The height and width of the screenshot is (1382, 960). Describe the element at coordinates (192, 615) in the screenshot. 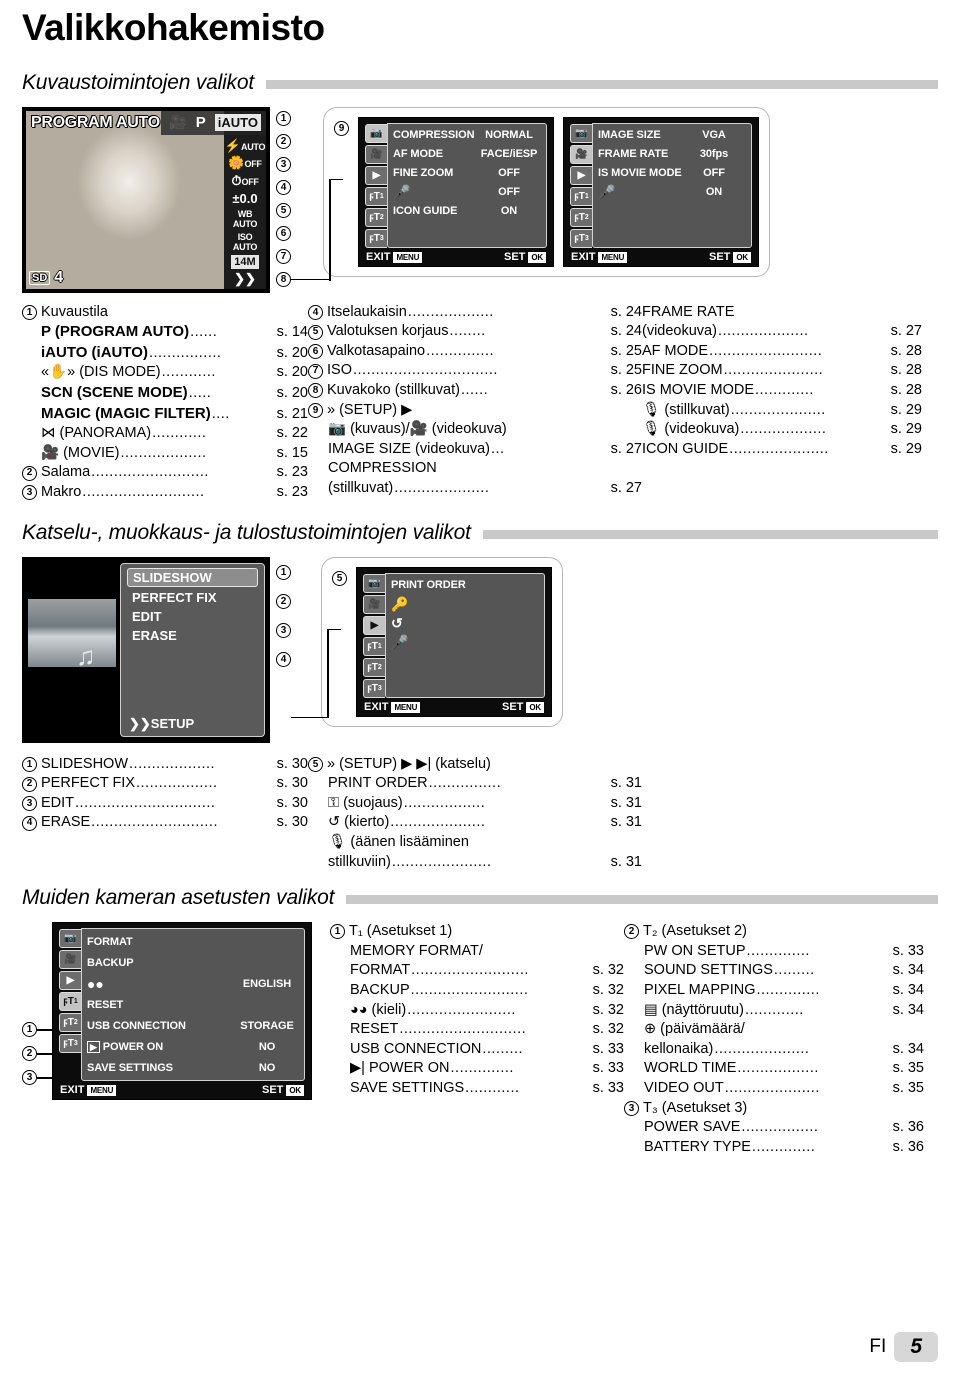

I see `playback-menu-item-edit: EDIT` at that location.